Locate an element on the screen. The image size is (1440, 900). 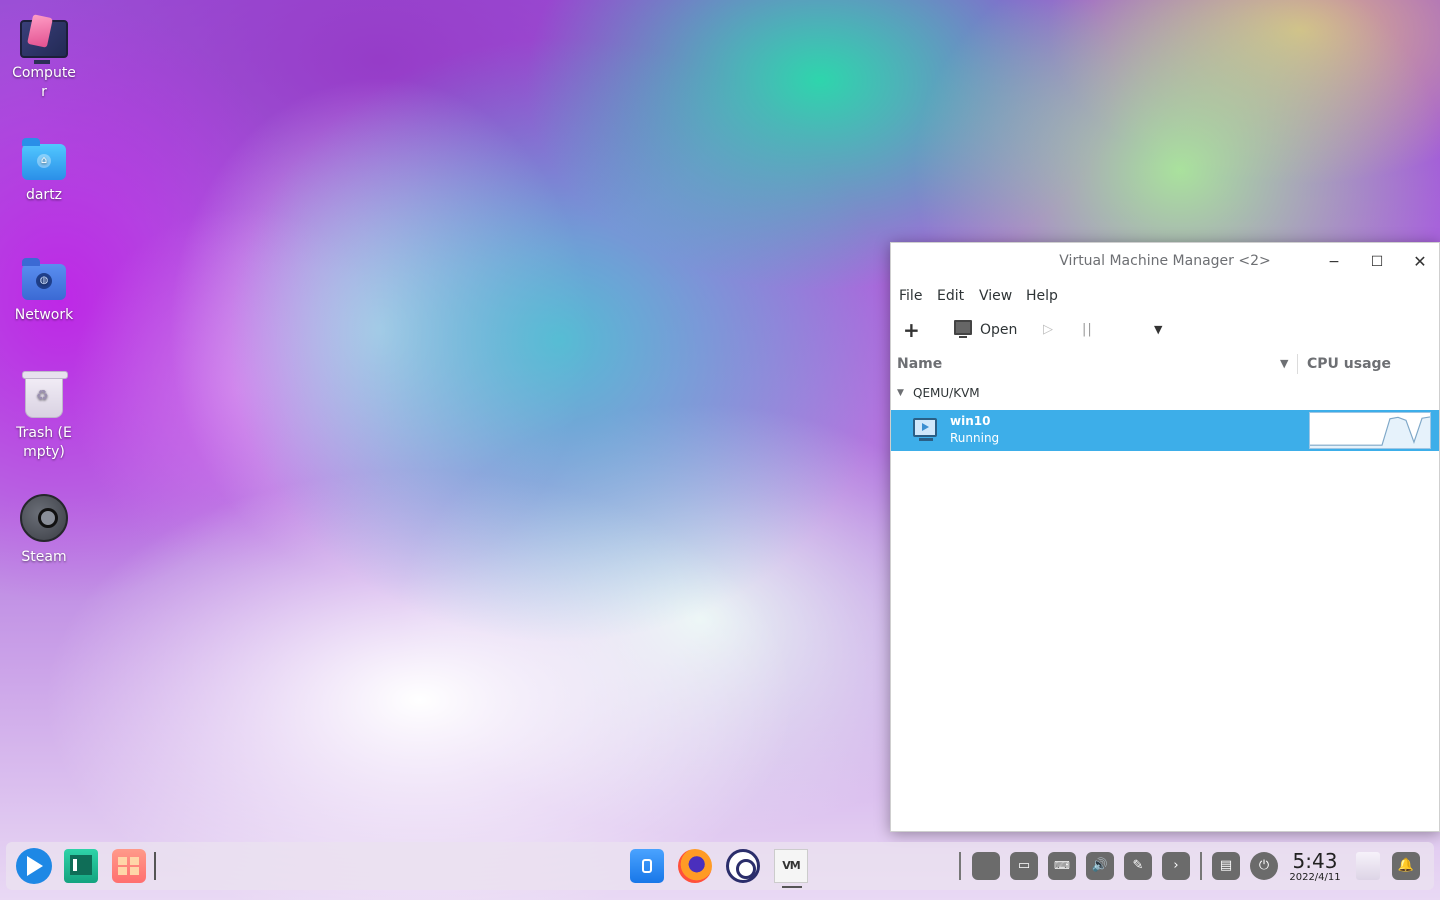
app-store-icon is located at coordinates (647, 866).